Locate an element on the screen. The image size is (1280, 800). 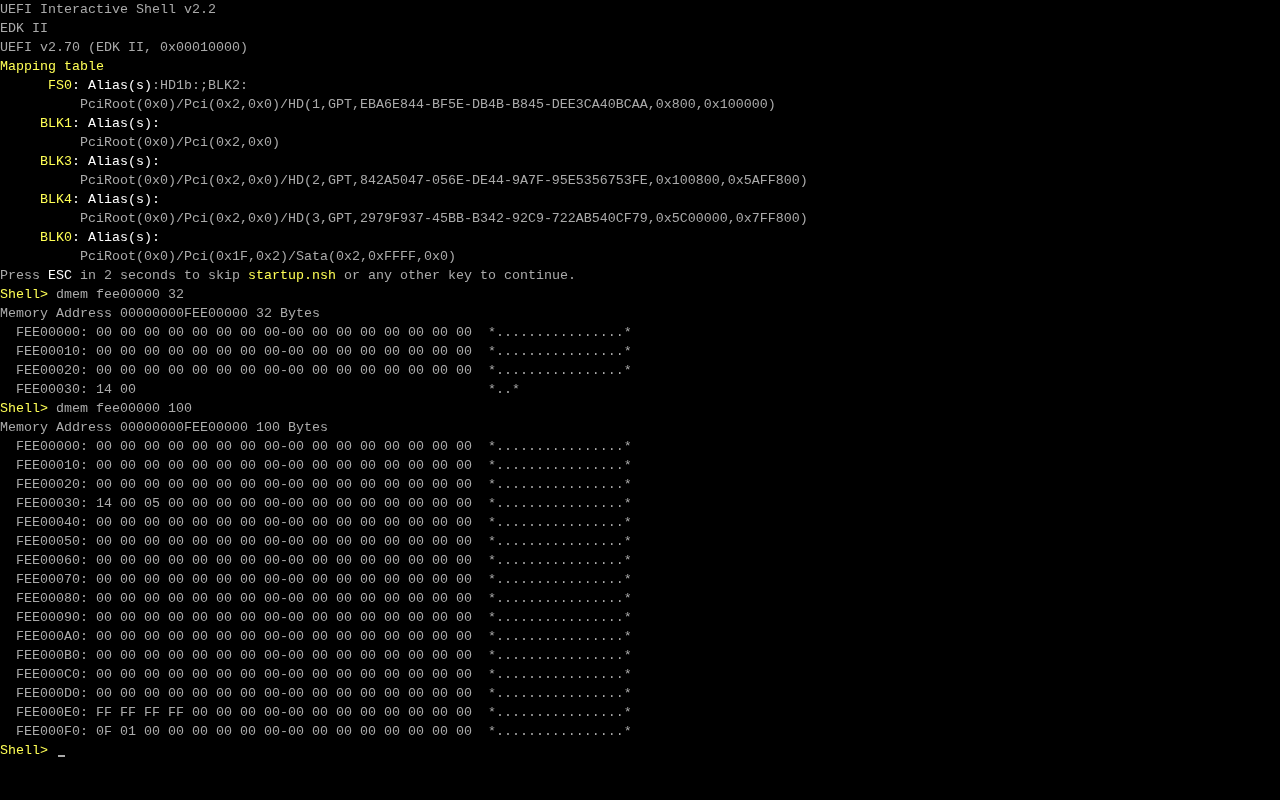
terminal-line: BLK1: Alias(s): is located at coordinates (99, 124).